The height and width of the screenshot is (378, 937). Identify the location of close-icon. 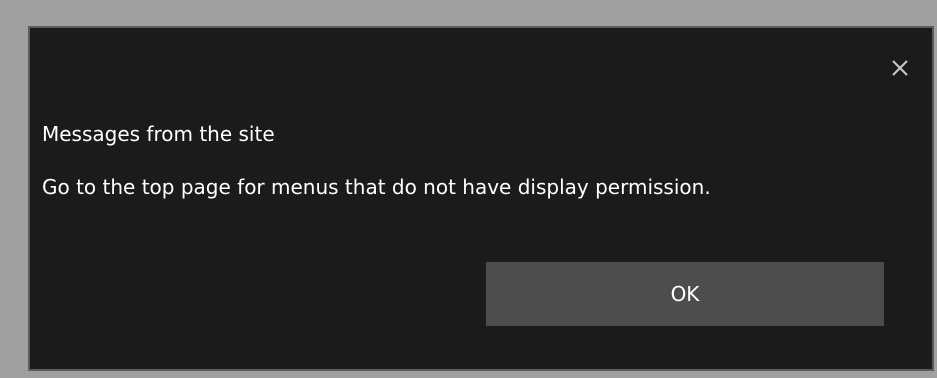
(900, 68).